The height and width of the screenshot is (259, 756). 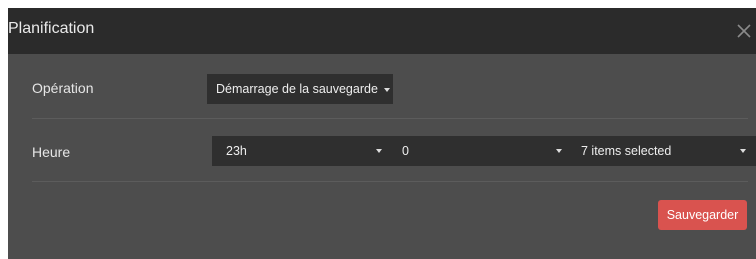 What do you see at coordinates (744, 31) in the screenshot?
I see `close-icon` at bounding box center [744, 31].